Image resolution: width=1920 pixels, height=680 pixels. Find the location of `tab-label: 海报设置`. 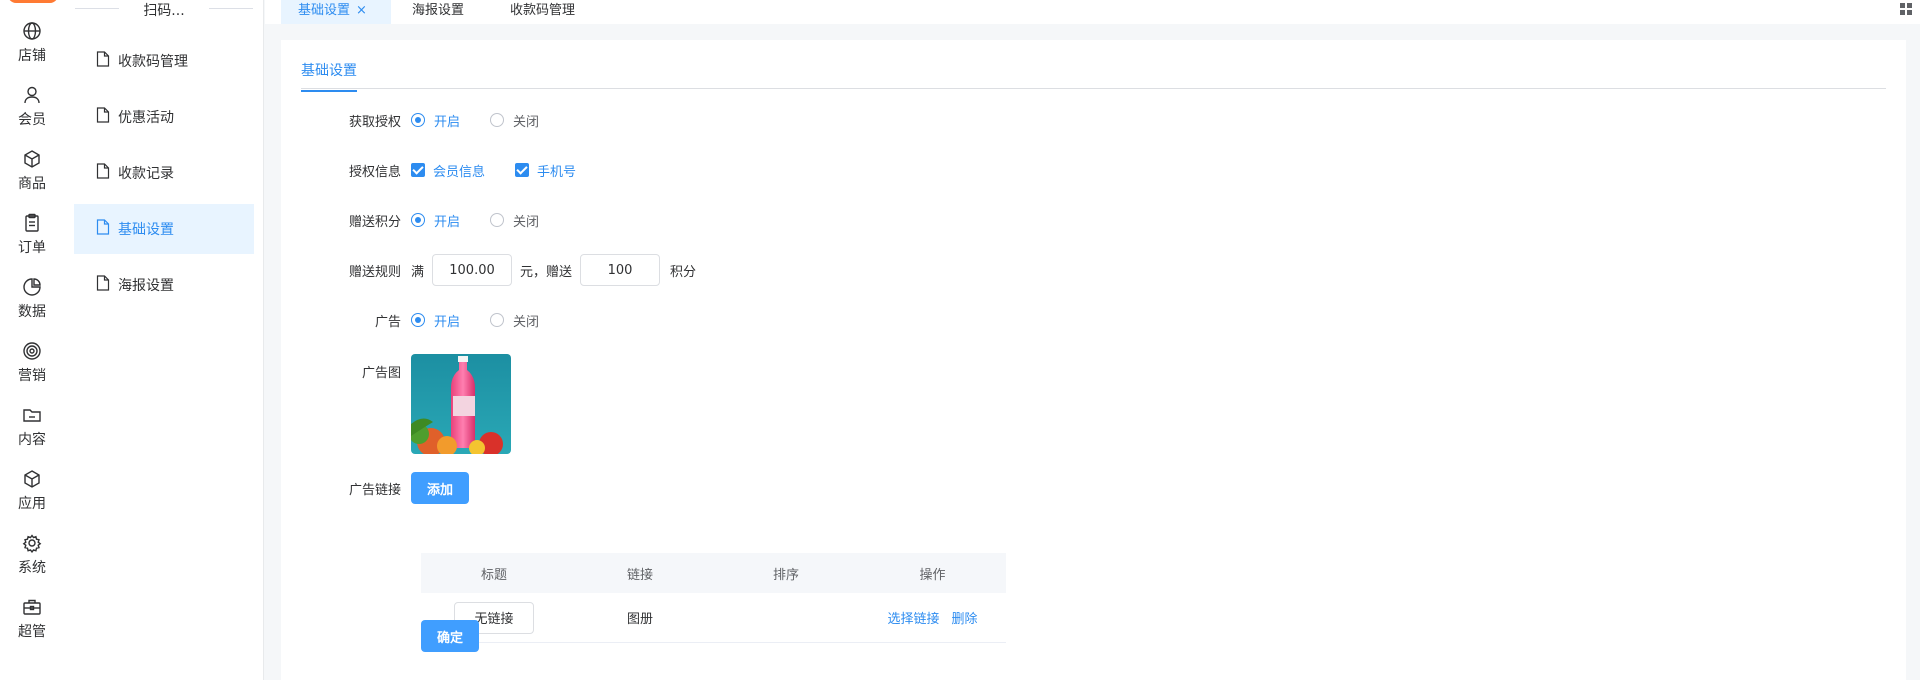

tab-label: 海报设置 is located at coordinates (438, 10).